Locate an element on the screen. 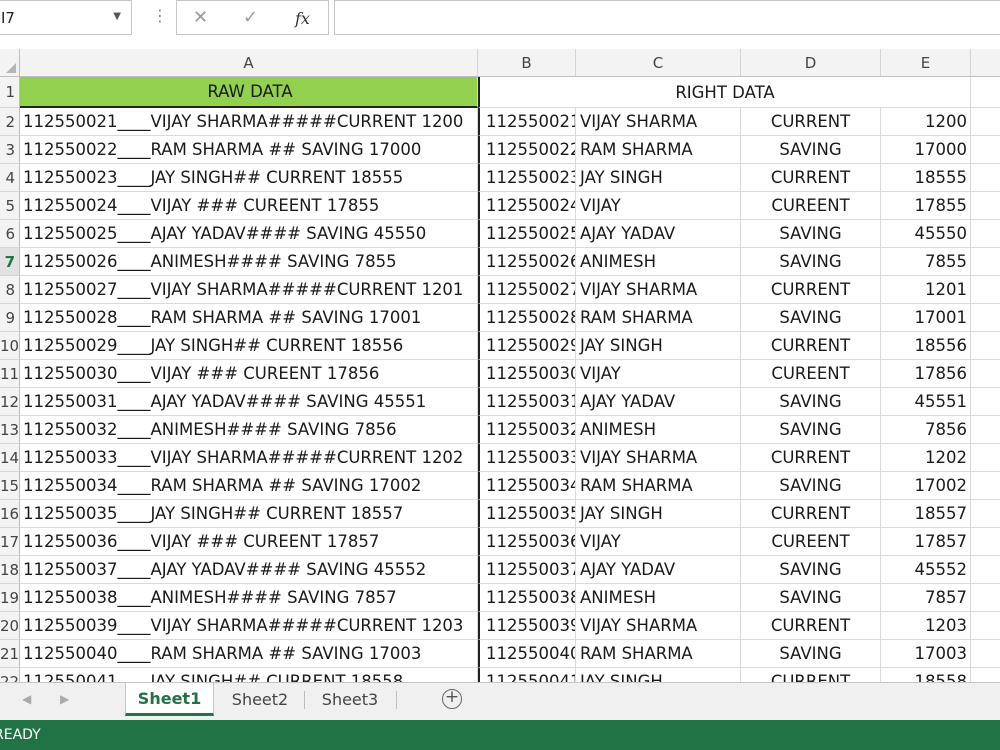  chevron-down-icon: ▼ is located at coordinates (117, 16).